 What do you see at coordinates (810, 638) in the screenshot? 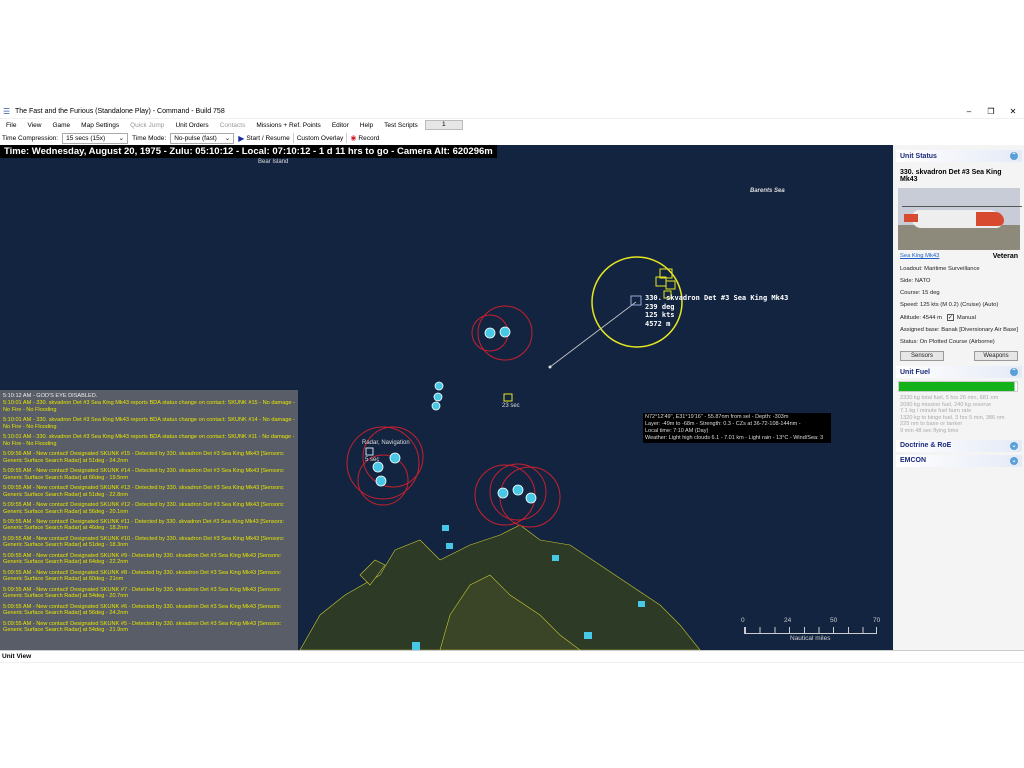
I see `scale-unit: Nautical miles` at bounding box center [810, 638].